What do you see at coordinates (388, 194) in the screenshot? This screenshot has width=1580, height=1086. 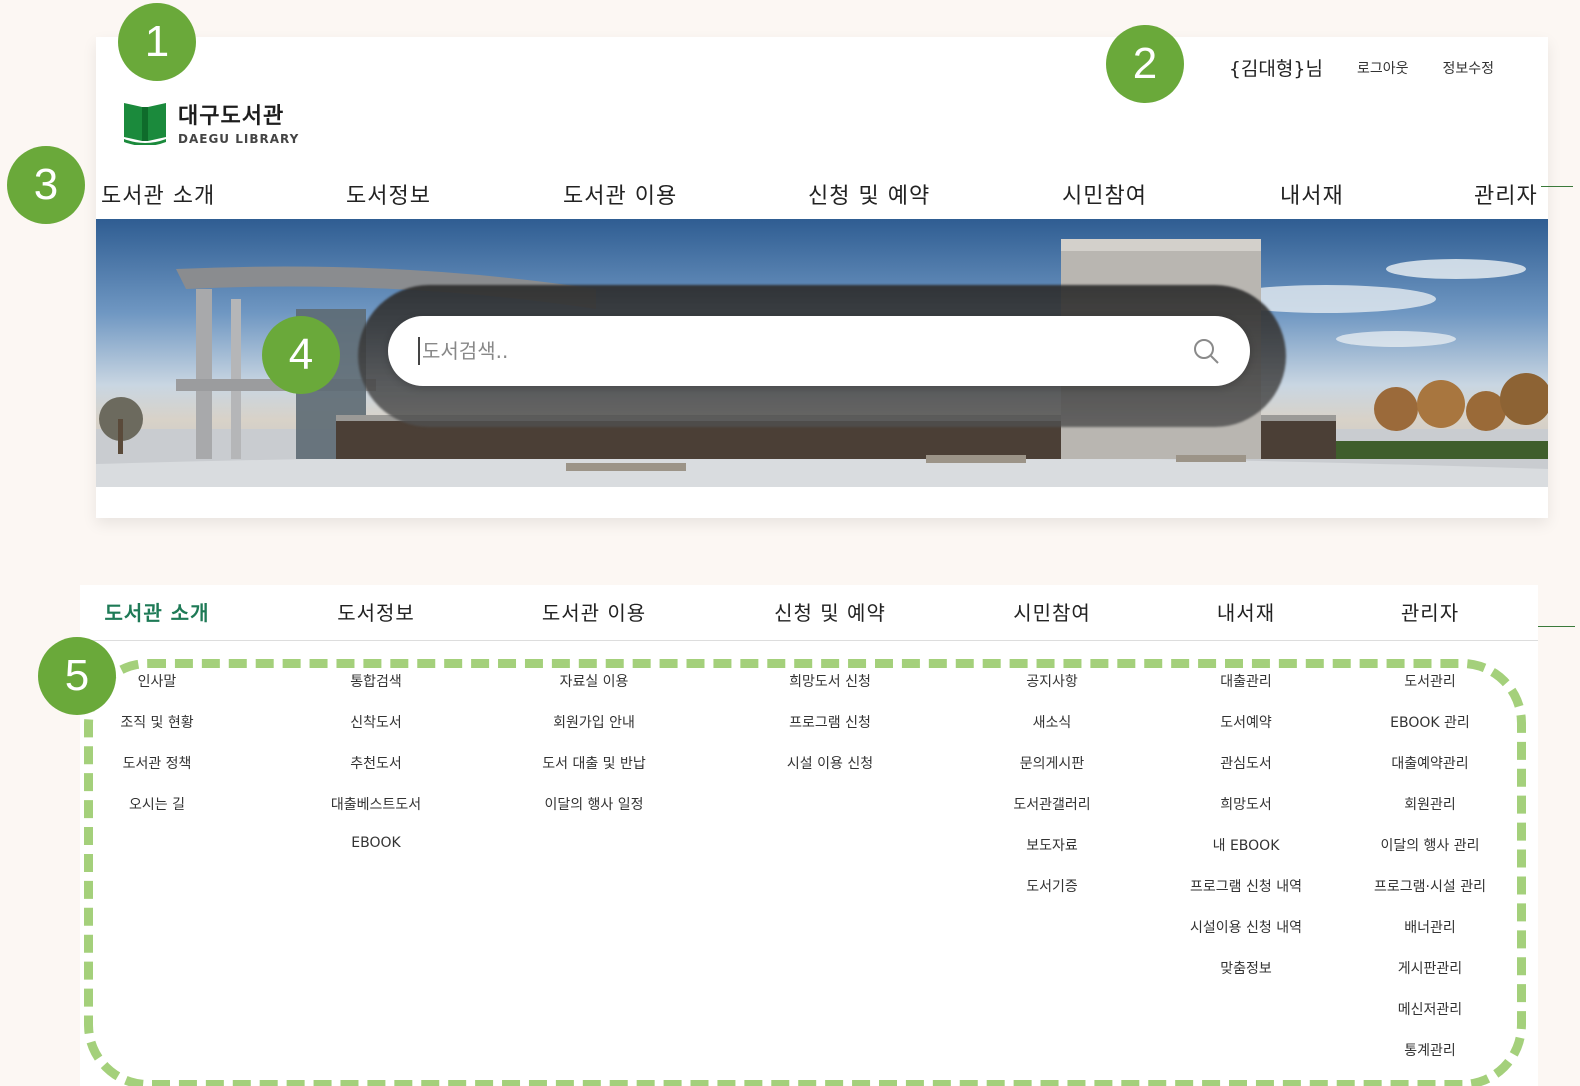 I see `nav-item-book-info: 도서정보` at bounding box center [388, 194].